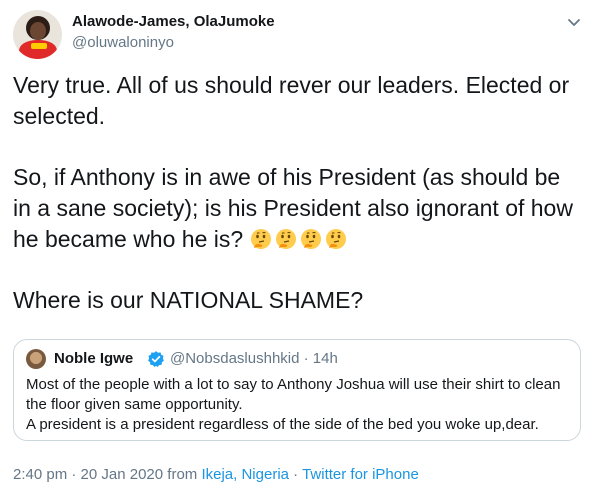 The height and width of the screenshot is (498, 594). I want to click on tweet-paragraph-3: Where is our NATIONAL SHAME?, so click(188, 300).